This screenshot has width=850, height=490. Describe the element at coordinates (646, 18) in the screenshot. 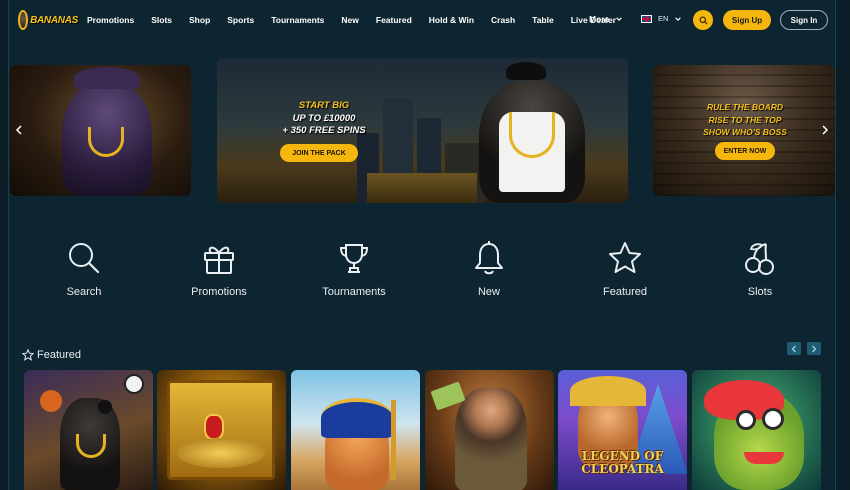

I see `uk-flag-icon` at that location.